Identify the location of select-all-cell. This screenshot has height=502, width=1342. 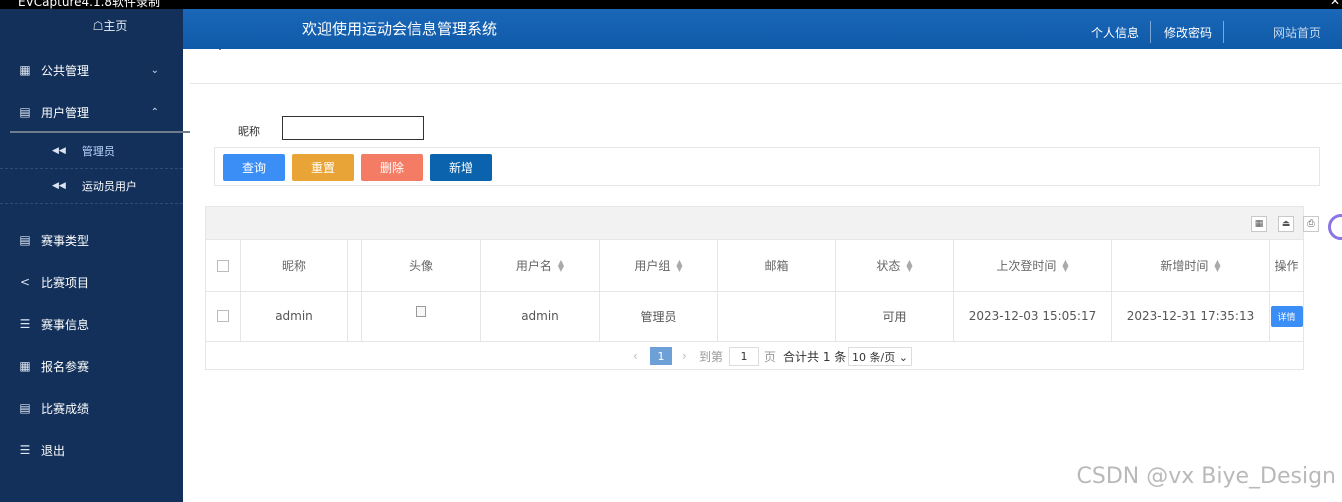
(223, 265).